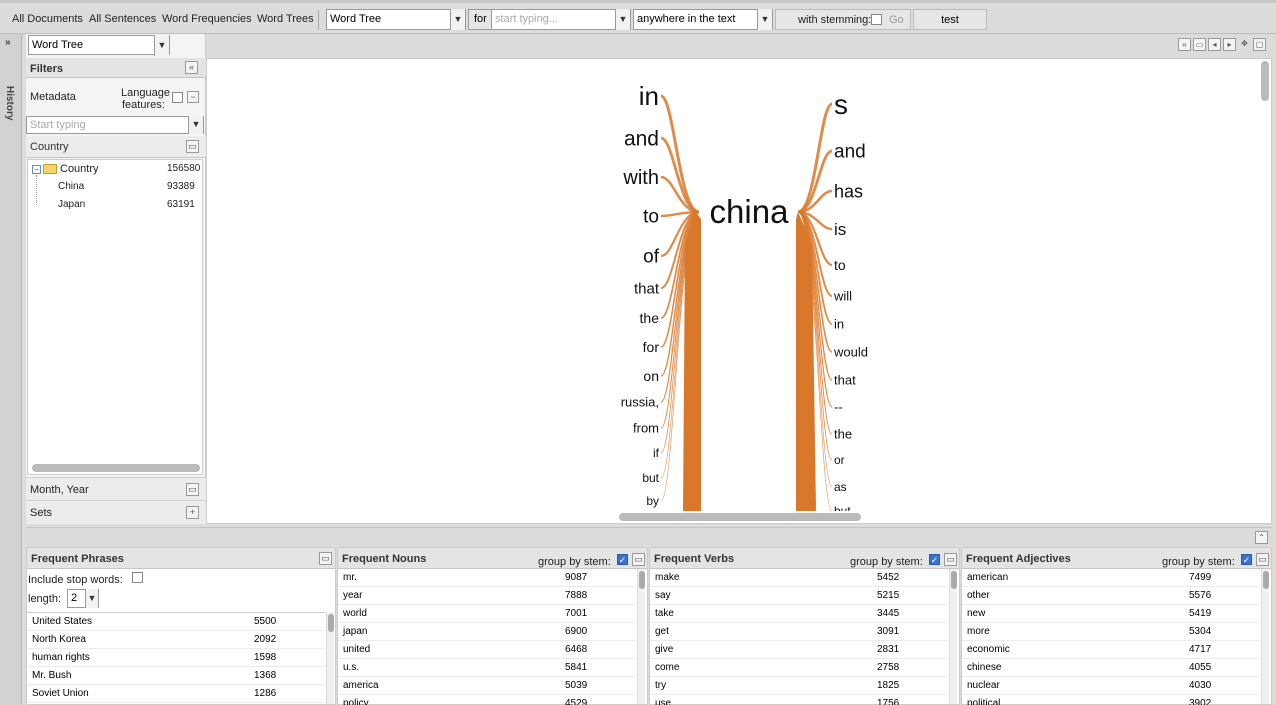 The height and width of the screenshot is (705, 1276). Describe the element at coordinates (71, 204) in the screenshot. I see `tree-item-japan: Japan` at that location.